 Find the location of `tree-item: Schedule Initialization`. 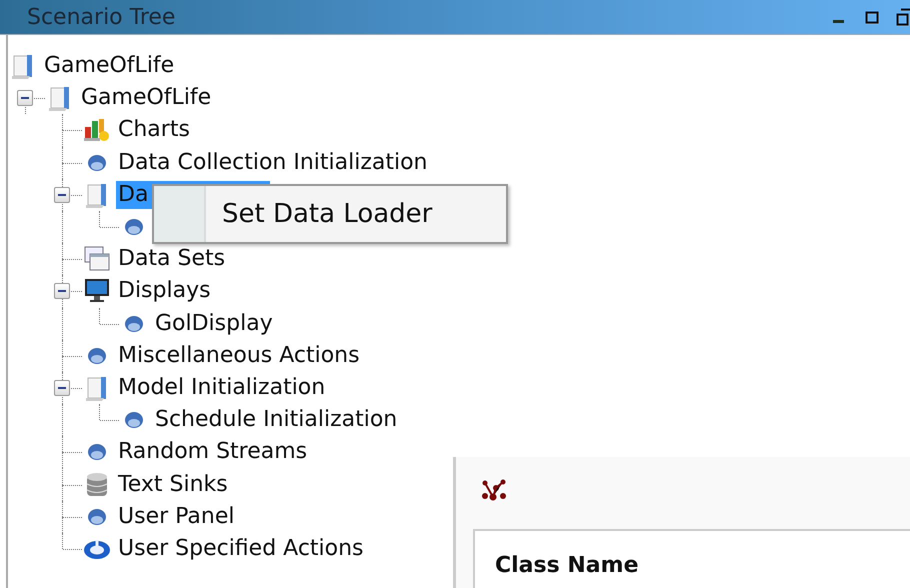

tree-item: Schedule Initialization is located at coordinates (276, 420).